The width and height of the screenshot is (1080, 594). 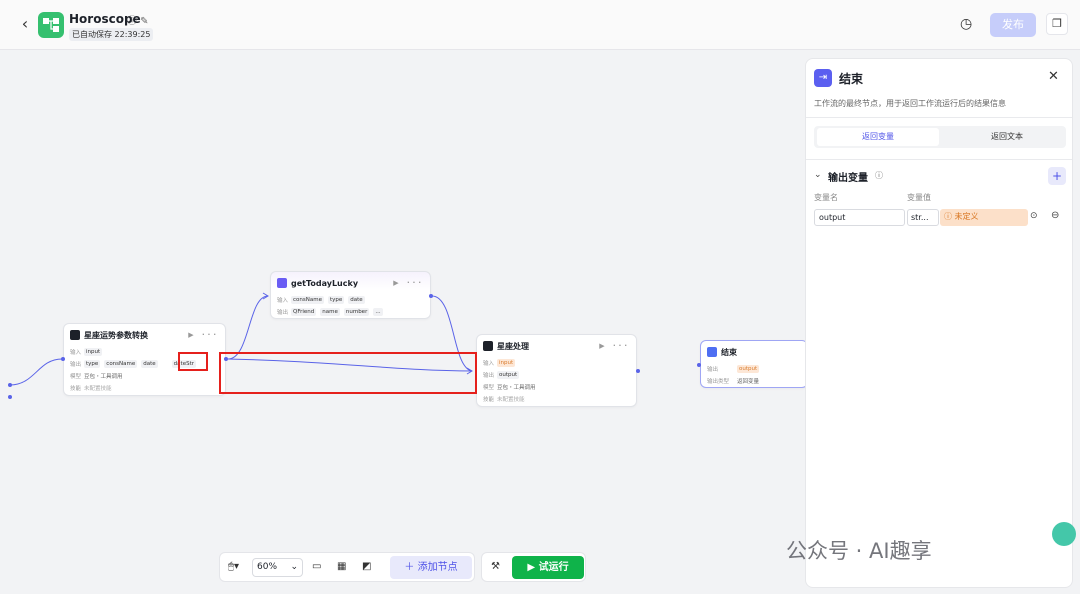 I want to click on node-transform-skill-row: 技能 未配置技能, so click(x=144, y=388).